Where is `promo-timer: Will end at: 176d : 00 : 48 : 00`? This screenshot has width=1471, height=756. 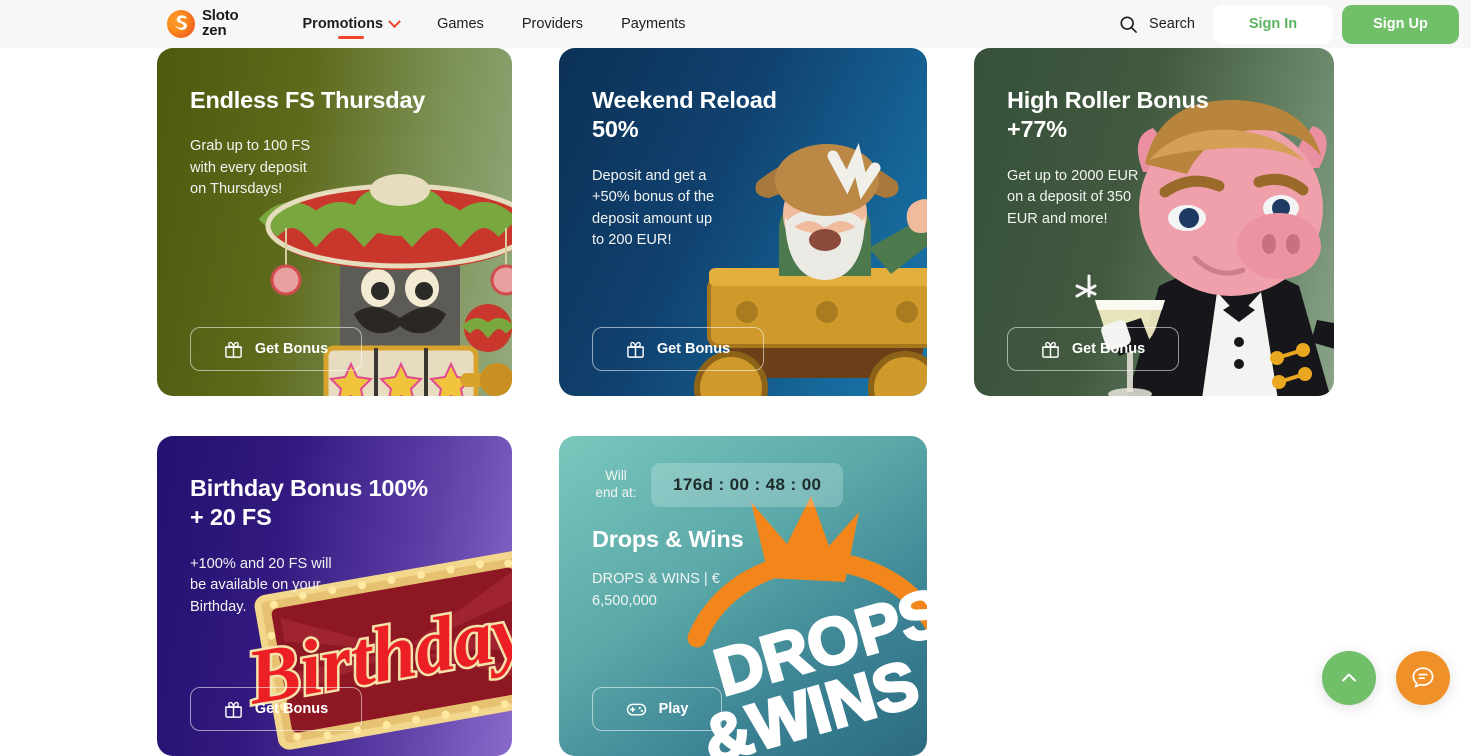
promo-timer: Will end at: 176d : 00 : 48 : 00 is located at coordinates (759, 485).